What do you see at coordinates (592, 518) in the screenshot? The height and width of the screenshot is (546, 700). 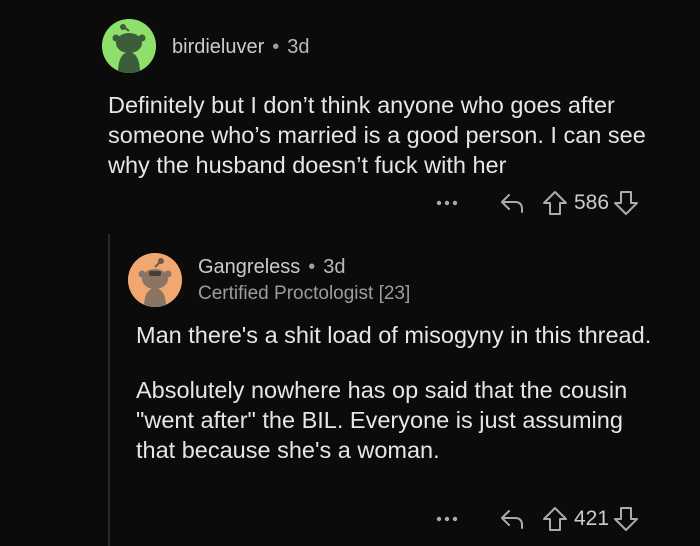 I see `vote-score: 421` at bounding box center [592, 518].